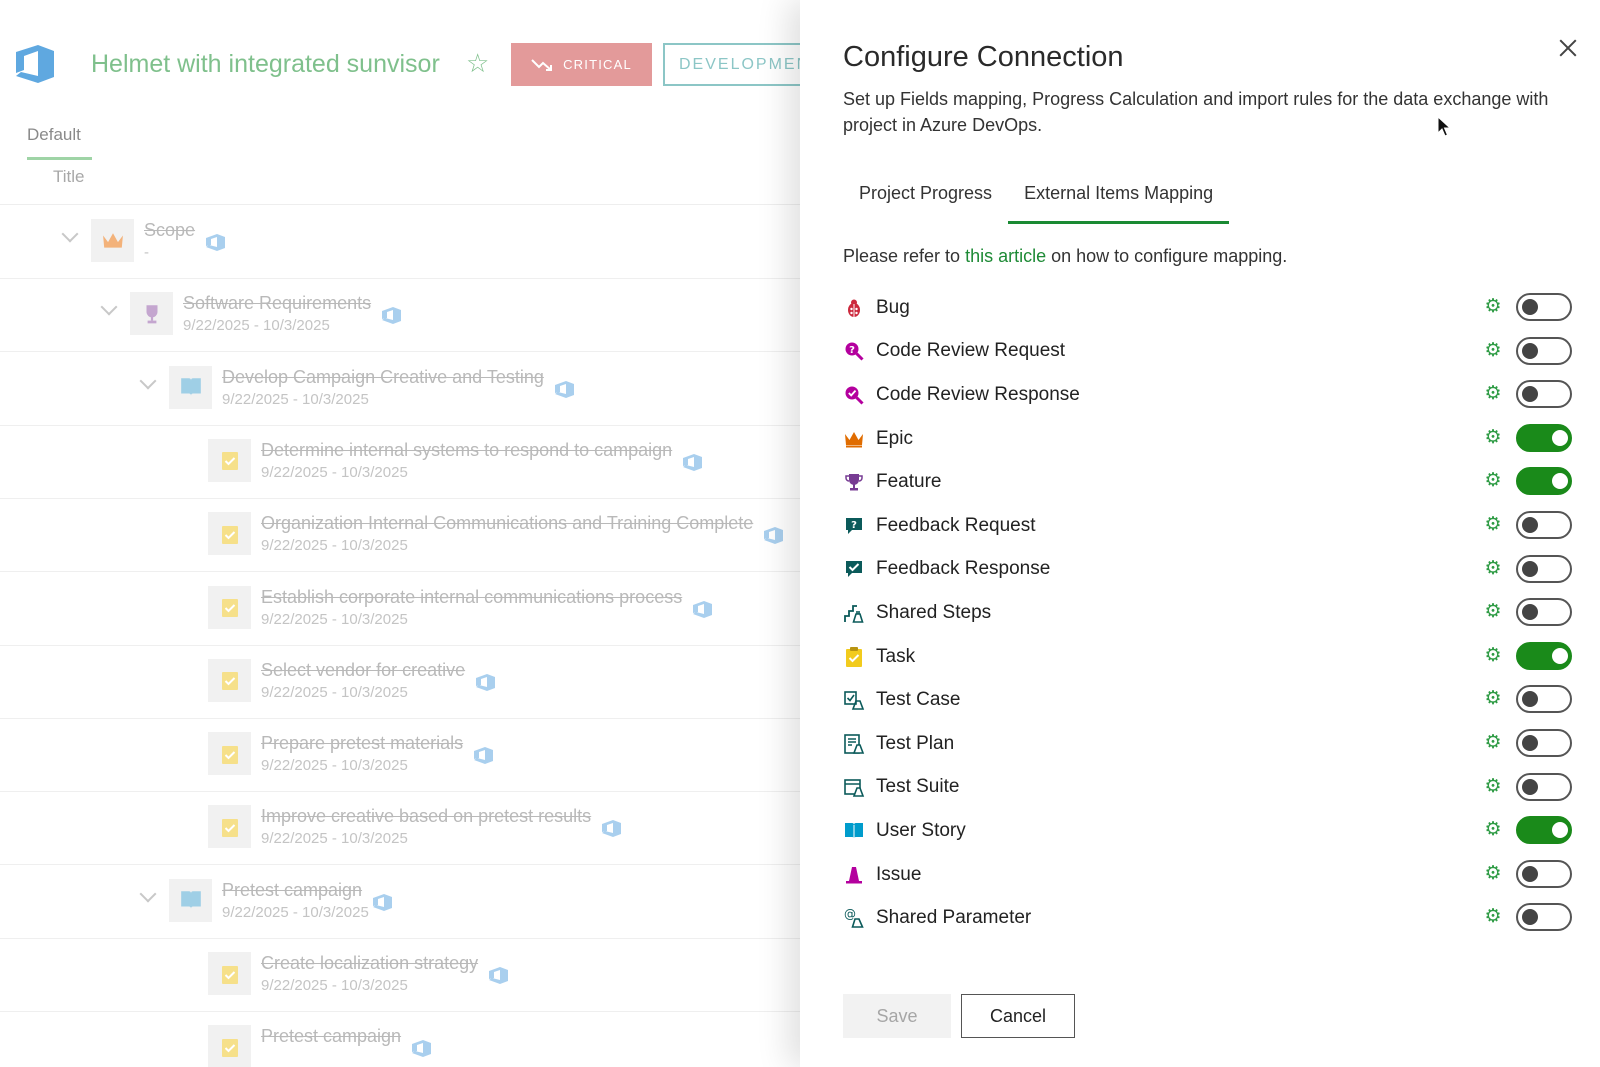 This screenshot has height=1067, width=1600. I want to click on work-item-title: Develop Campaign Creative and Testing, so click(383, 377).